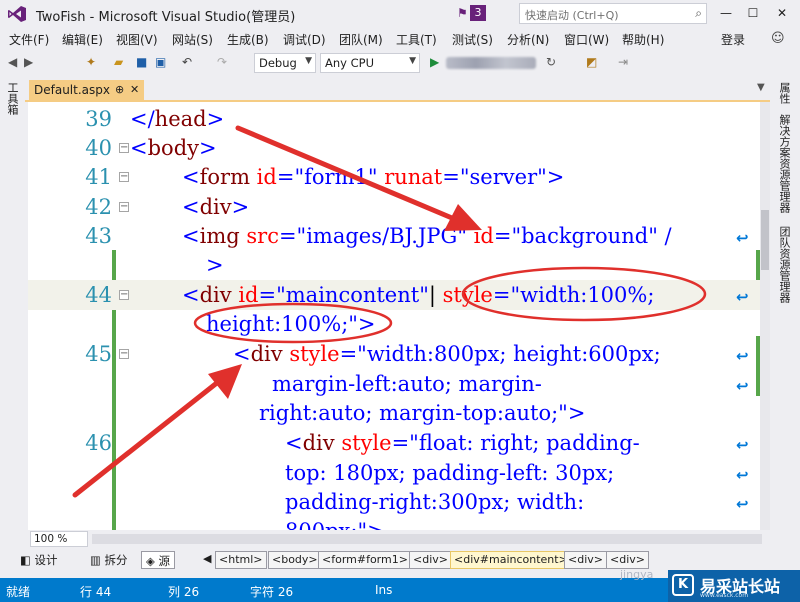  I want to click on redo-icon: ↷, so click(222, 62).